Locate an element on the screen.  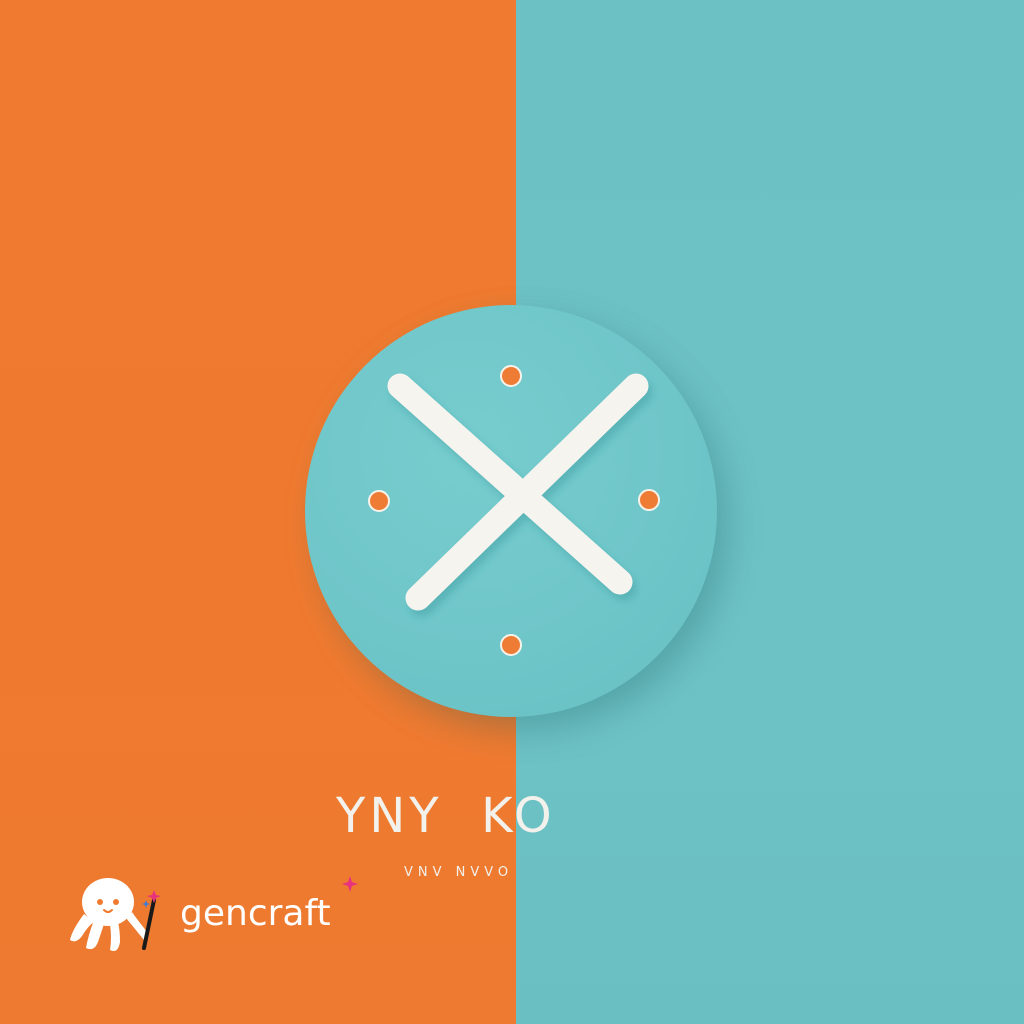
octopus-wand-icon is located at coordinates (115, 914).